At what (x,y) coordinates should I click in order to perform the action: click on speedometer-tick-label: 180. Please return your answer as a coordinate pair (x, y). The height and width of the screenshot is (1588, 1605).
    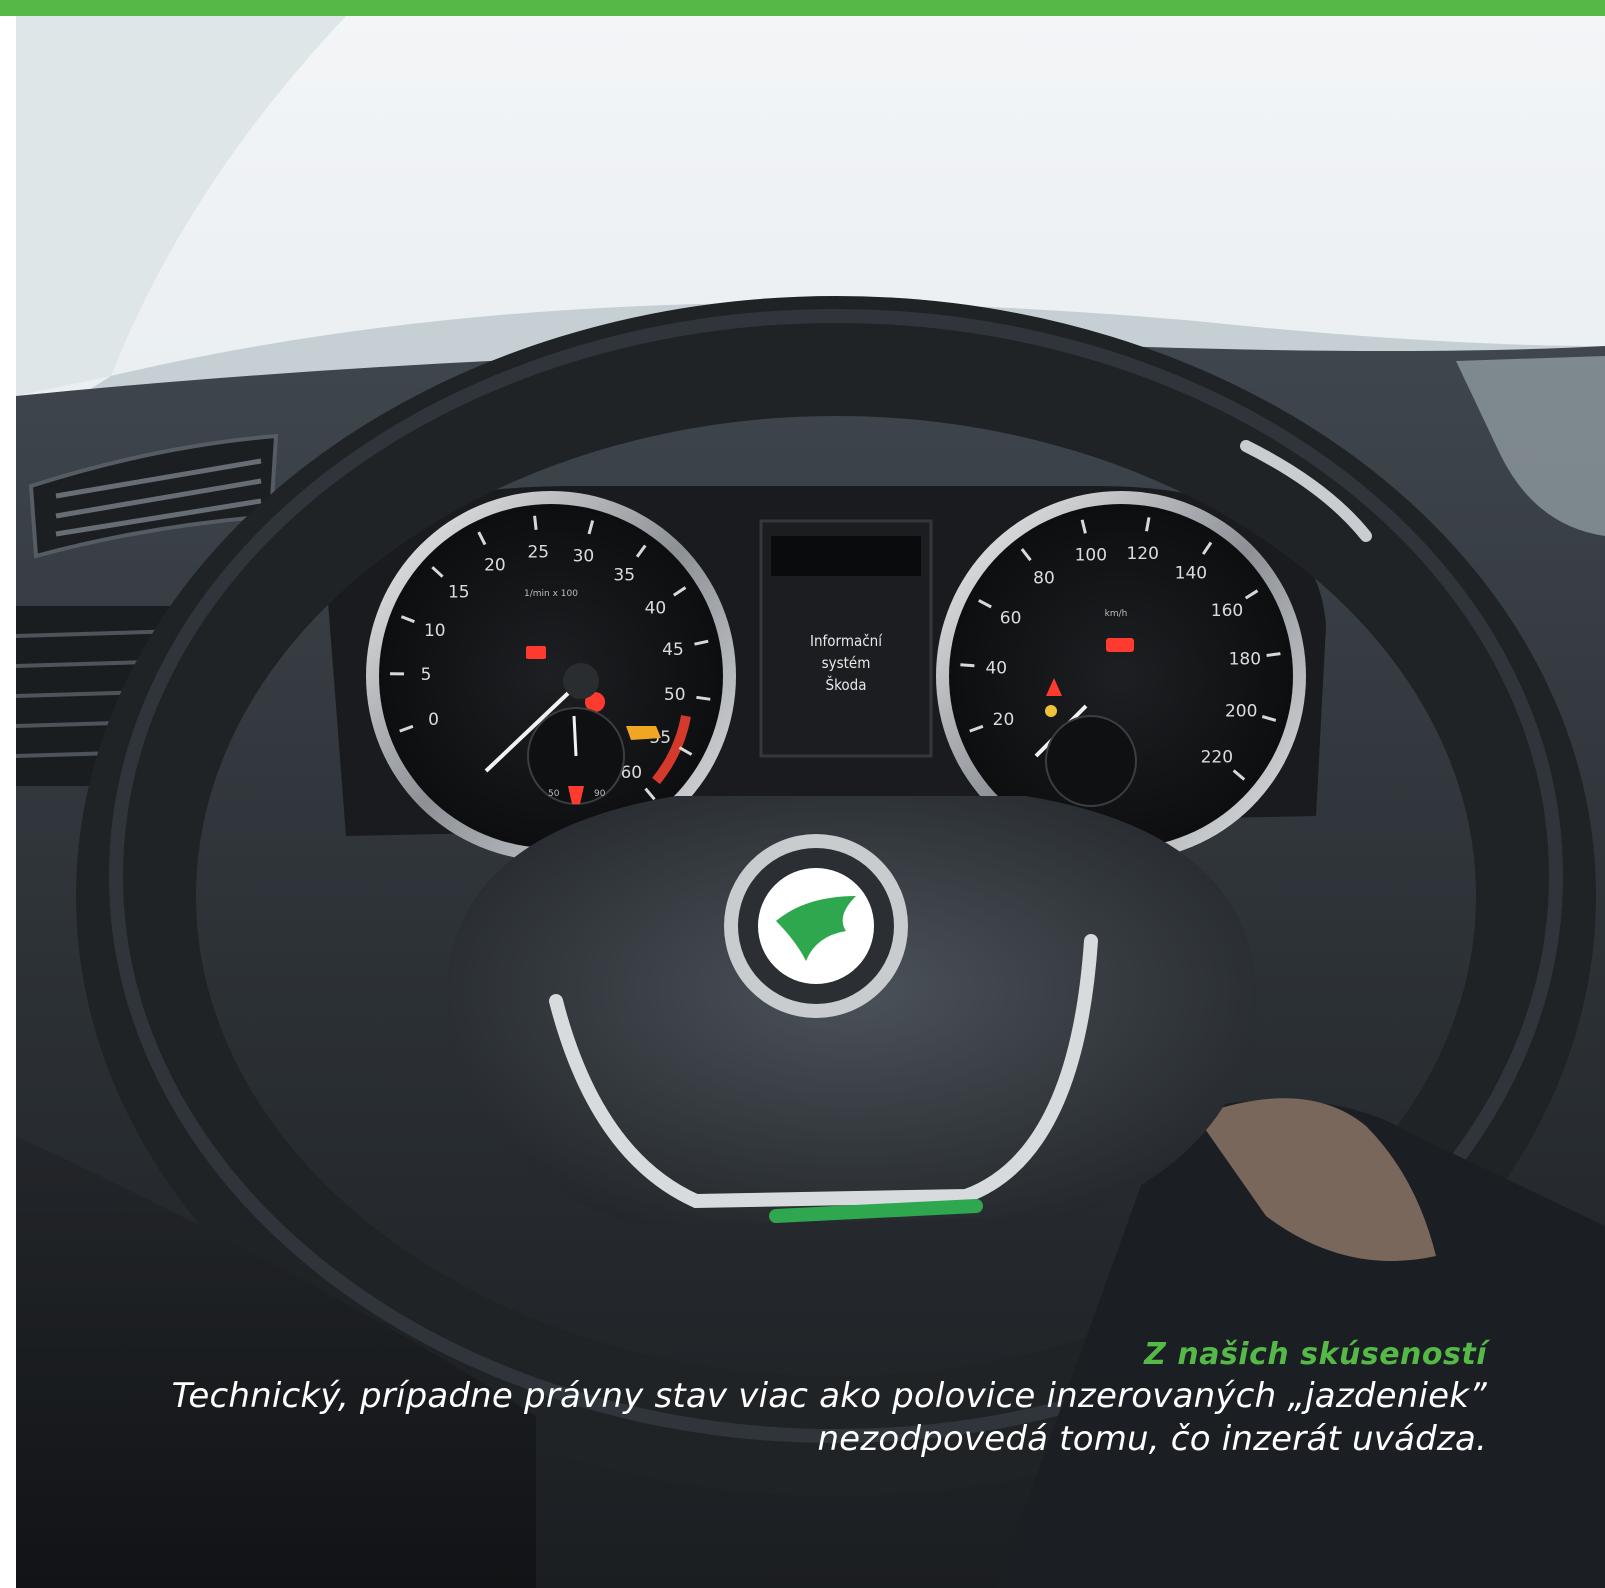
    Looking at the image, I should click on (1245, 660).